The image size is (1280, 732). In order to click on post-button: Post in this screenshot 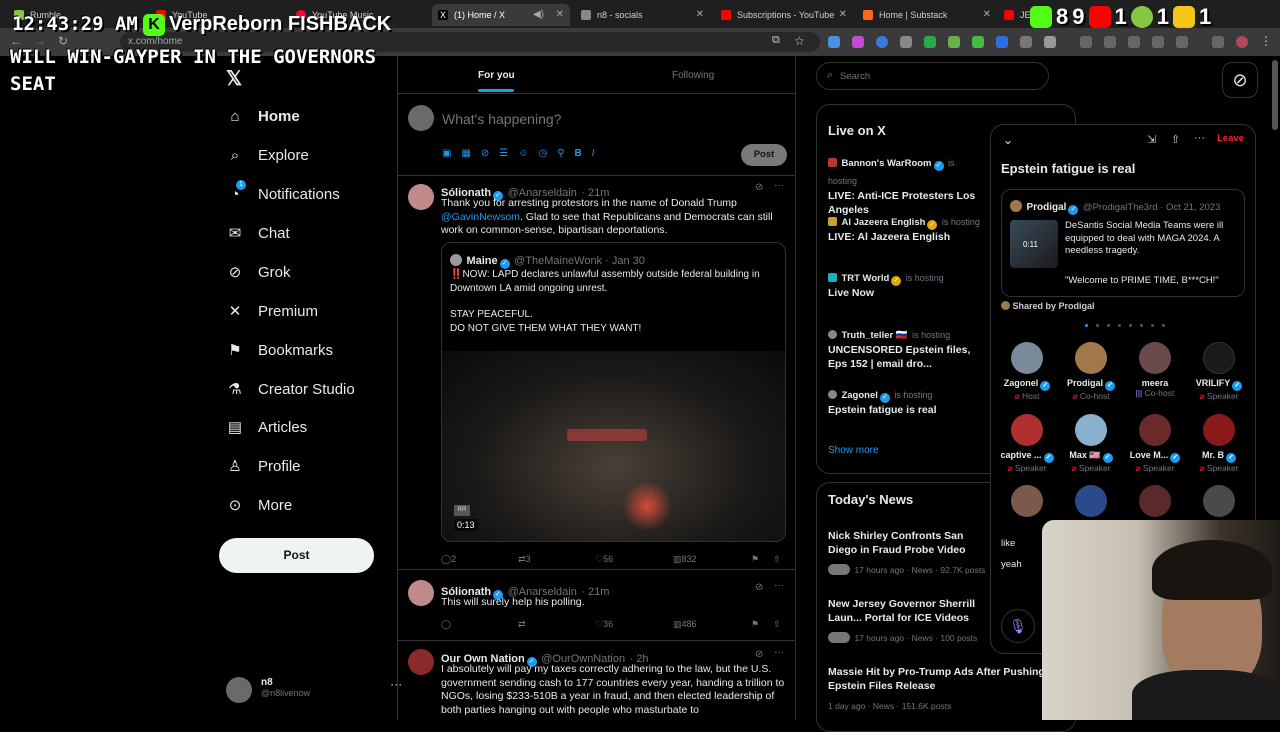, I will do `click(296, 555)`.